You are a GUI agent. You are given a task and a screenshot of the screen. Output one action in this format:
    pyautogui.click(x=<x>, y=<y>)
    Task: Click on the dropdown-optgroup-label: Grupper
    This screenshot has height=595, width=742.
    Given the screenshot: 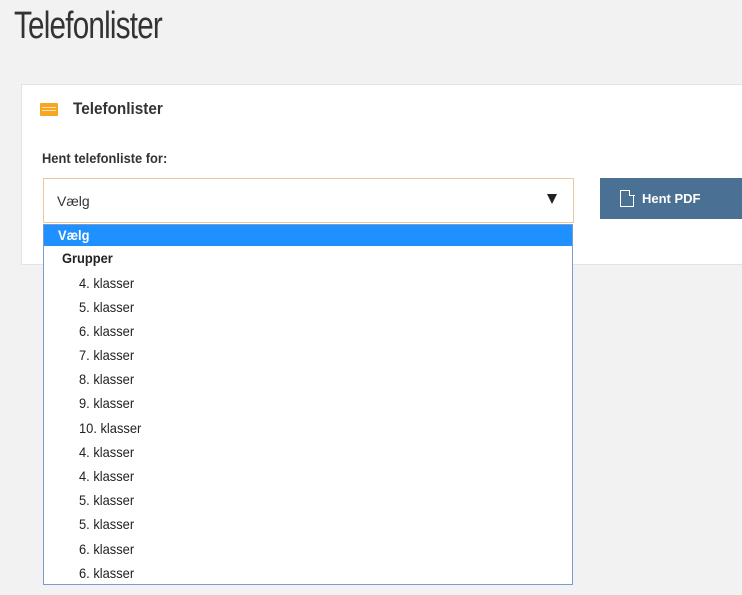 What is the action you would take?
    pyautogui.click(x=87, y=258)
    